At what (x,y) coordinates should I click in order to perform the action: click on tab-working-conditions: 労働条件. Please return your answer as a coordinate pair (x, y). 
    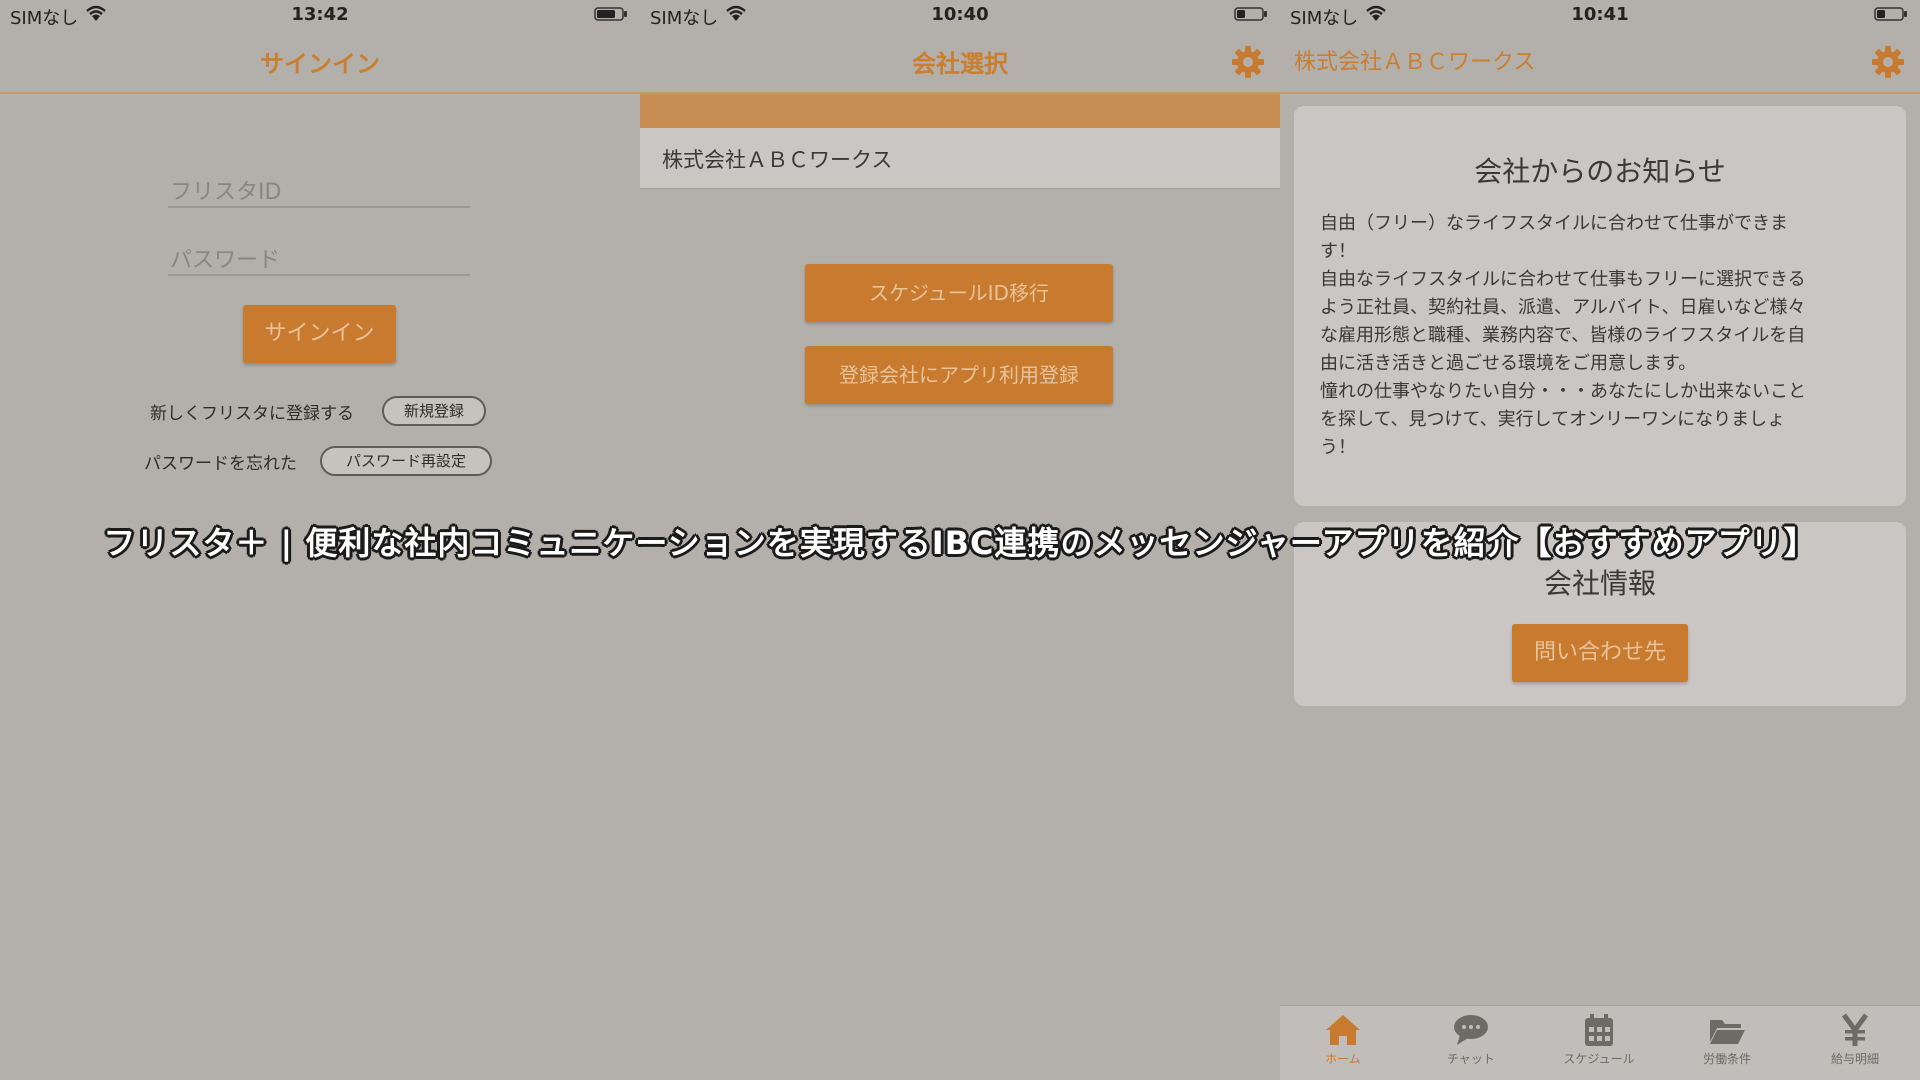
    Looking at the image, I should click on (1727, 1039).